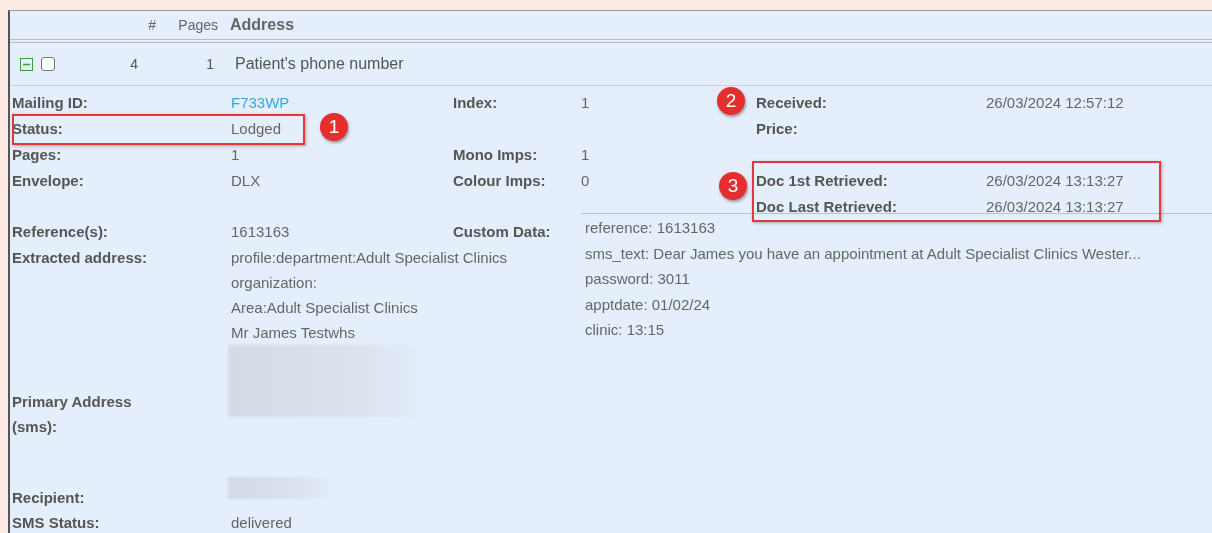  I want to click on field-label: Primary Address (sms):, so click(72, 414).